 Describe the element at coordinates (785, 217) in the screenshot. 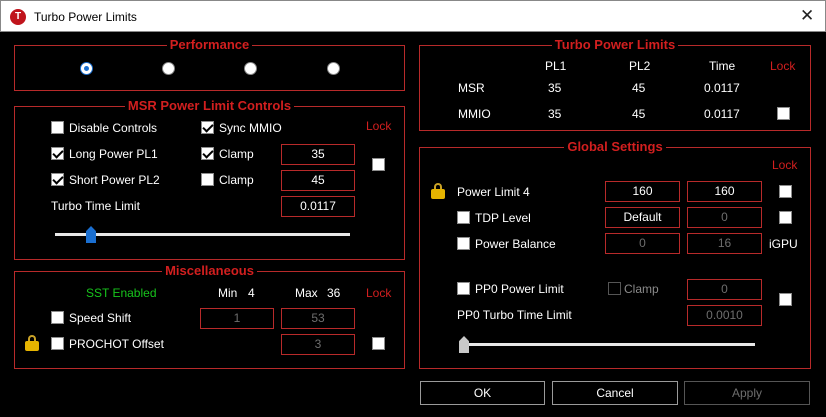

I see `tdp-lock-checkbox` at that location.